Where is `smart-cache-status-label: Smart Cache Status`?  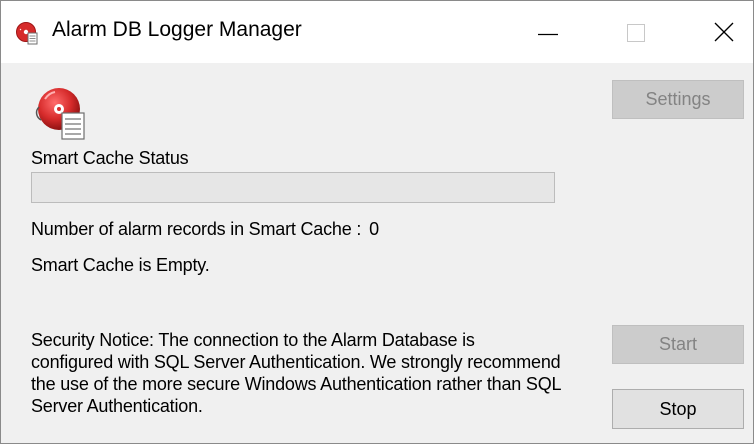
smart-cache-status-label: Smart Cache Status is located at coordinates (110, 158).